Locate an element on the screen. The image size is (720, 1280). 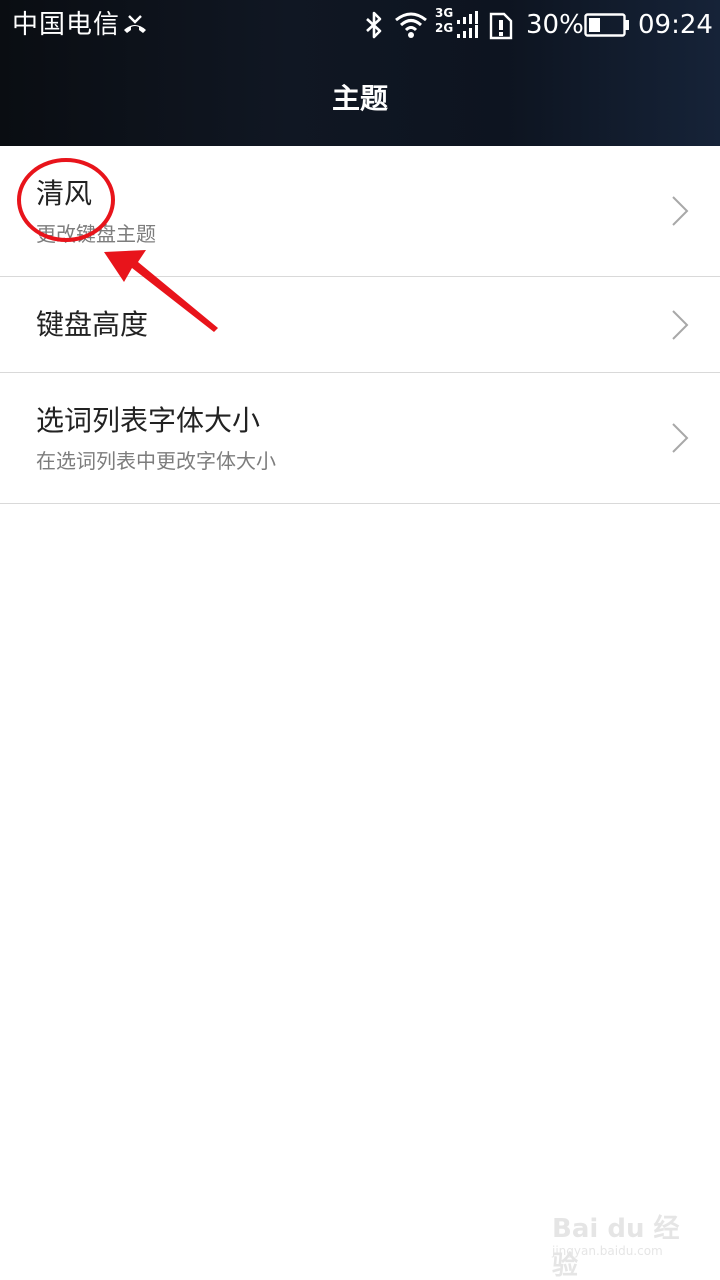
page-title: 主题 is located at coordinates (359, 98).